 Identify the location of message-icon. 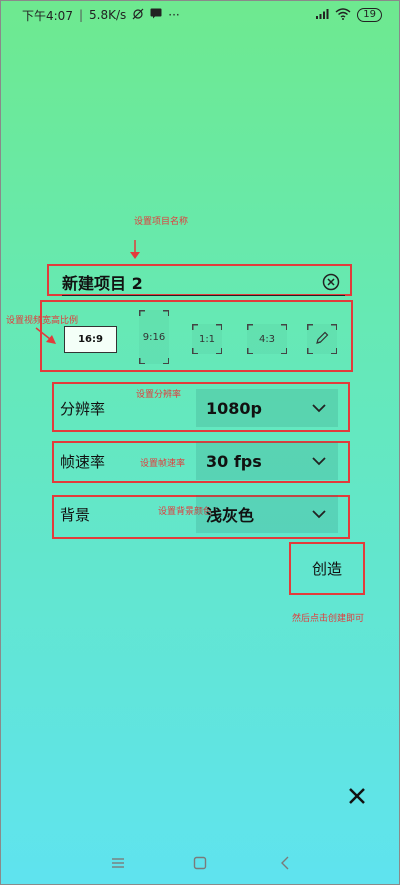
(156, 15).